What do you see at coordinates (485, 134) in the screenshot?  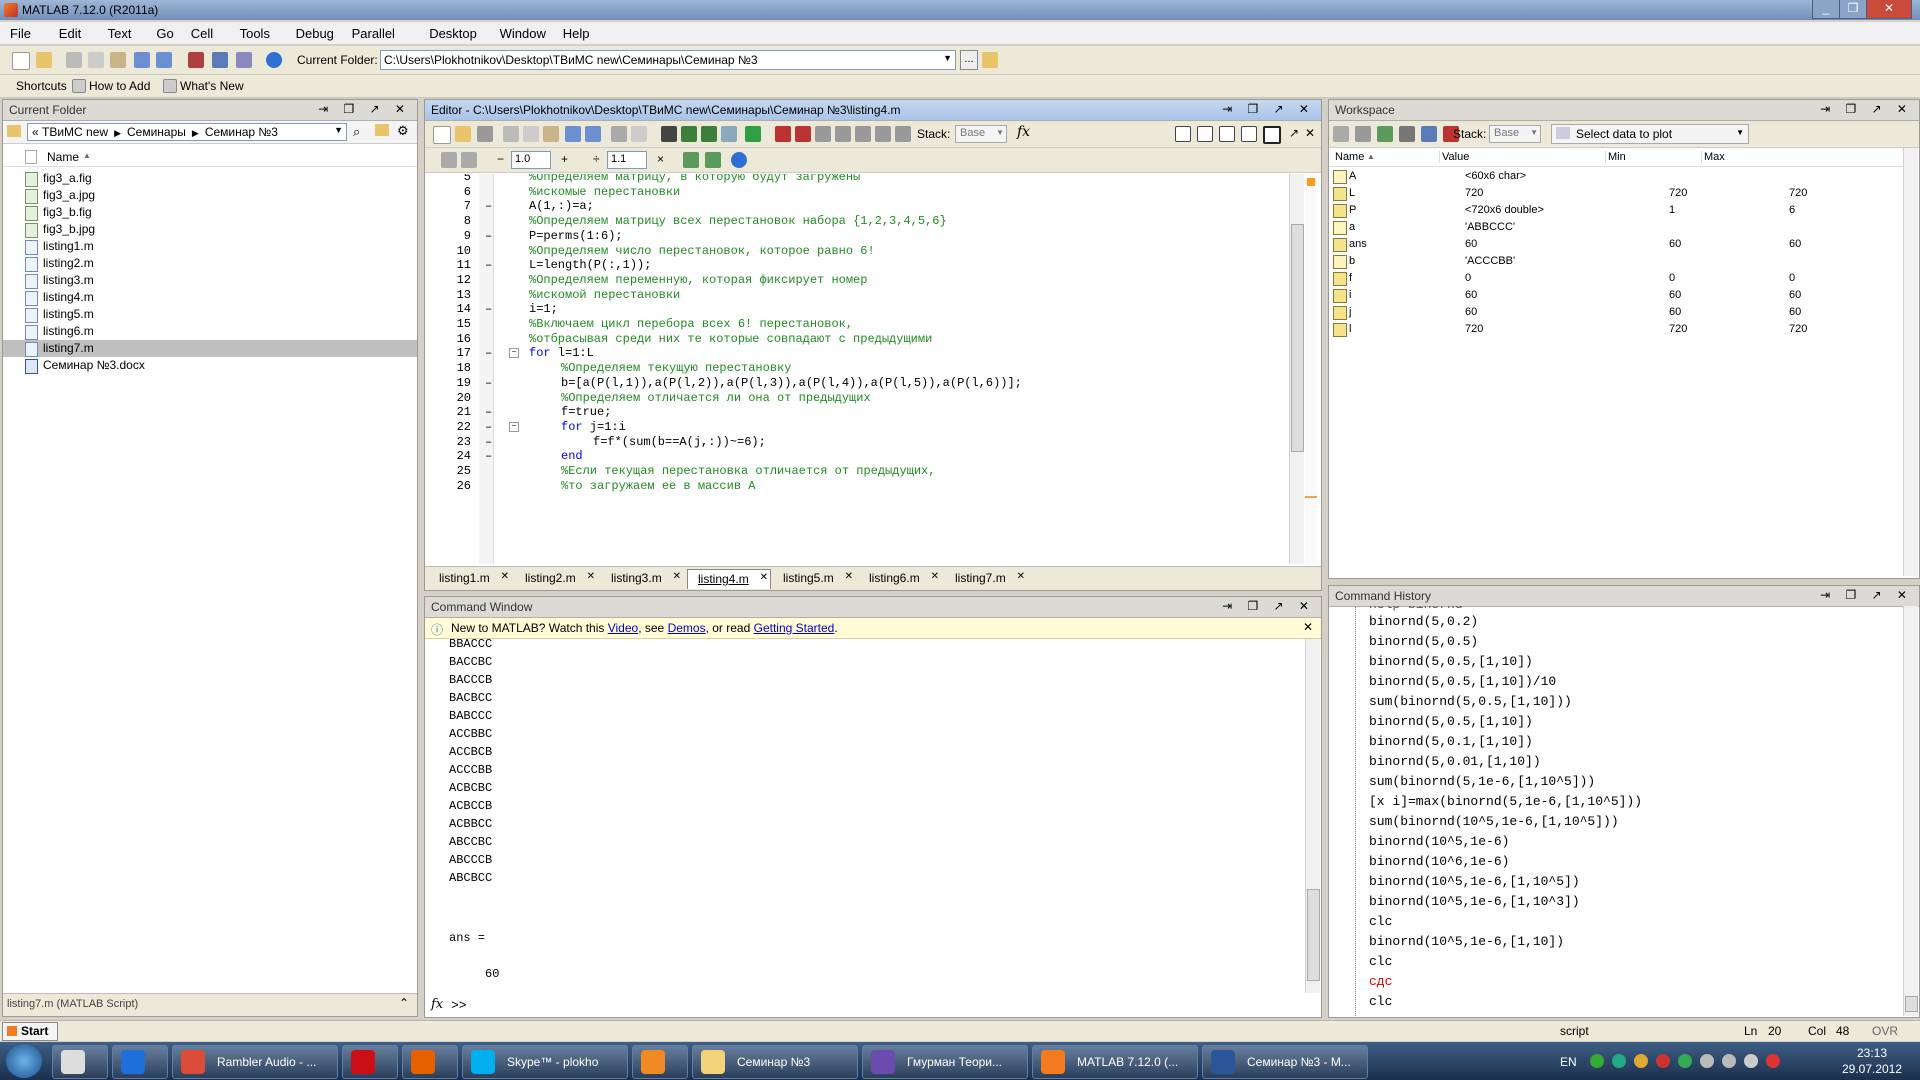 I see `save-icon` at bounding box center [485, 134].